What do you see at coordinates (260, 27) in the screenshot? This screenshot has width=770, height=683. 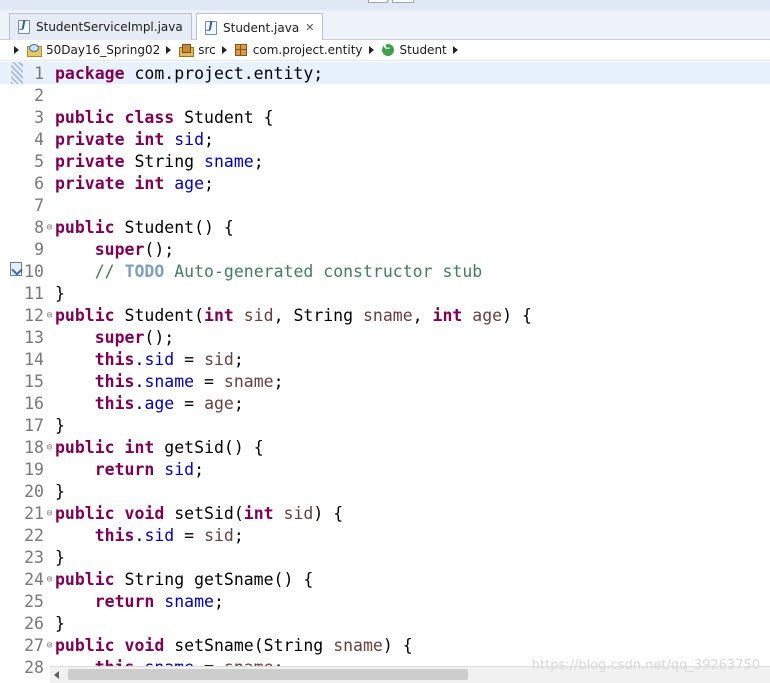 I see `tab-student: Student.java ✕` at bounding box center [260, 27].